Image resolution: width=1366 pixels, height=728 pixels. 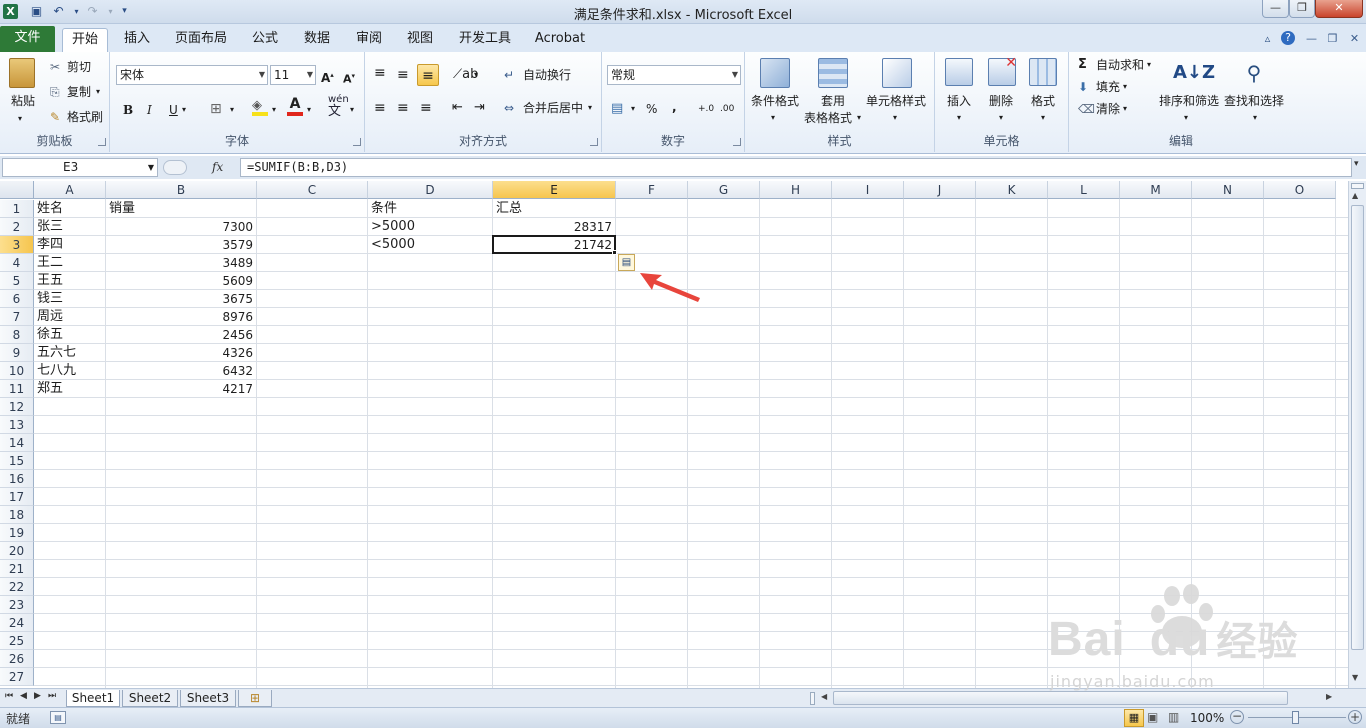 What do you see at coordinates (1186, 118) in the screenshot?
I see `sort-dropdown-icon: ▾` at bounding box center [1186, 118].